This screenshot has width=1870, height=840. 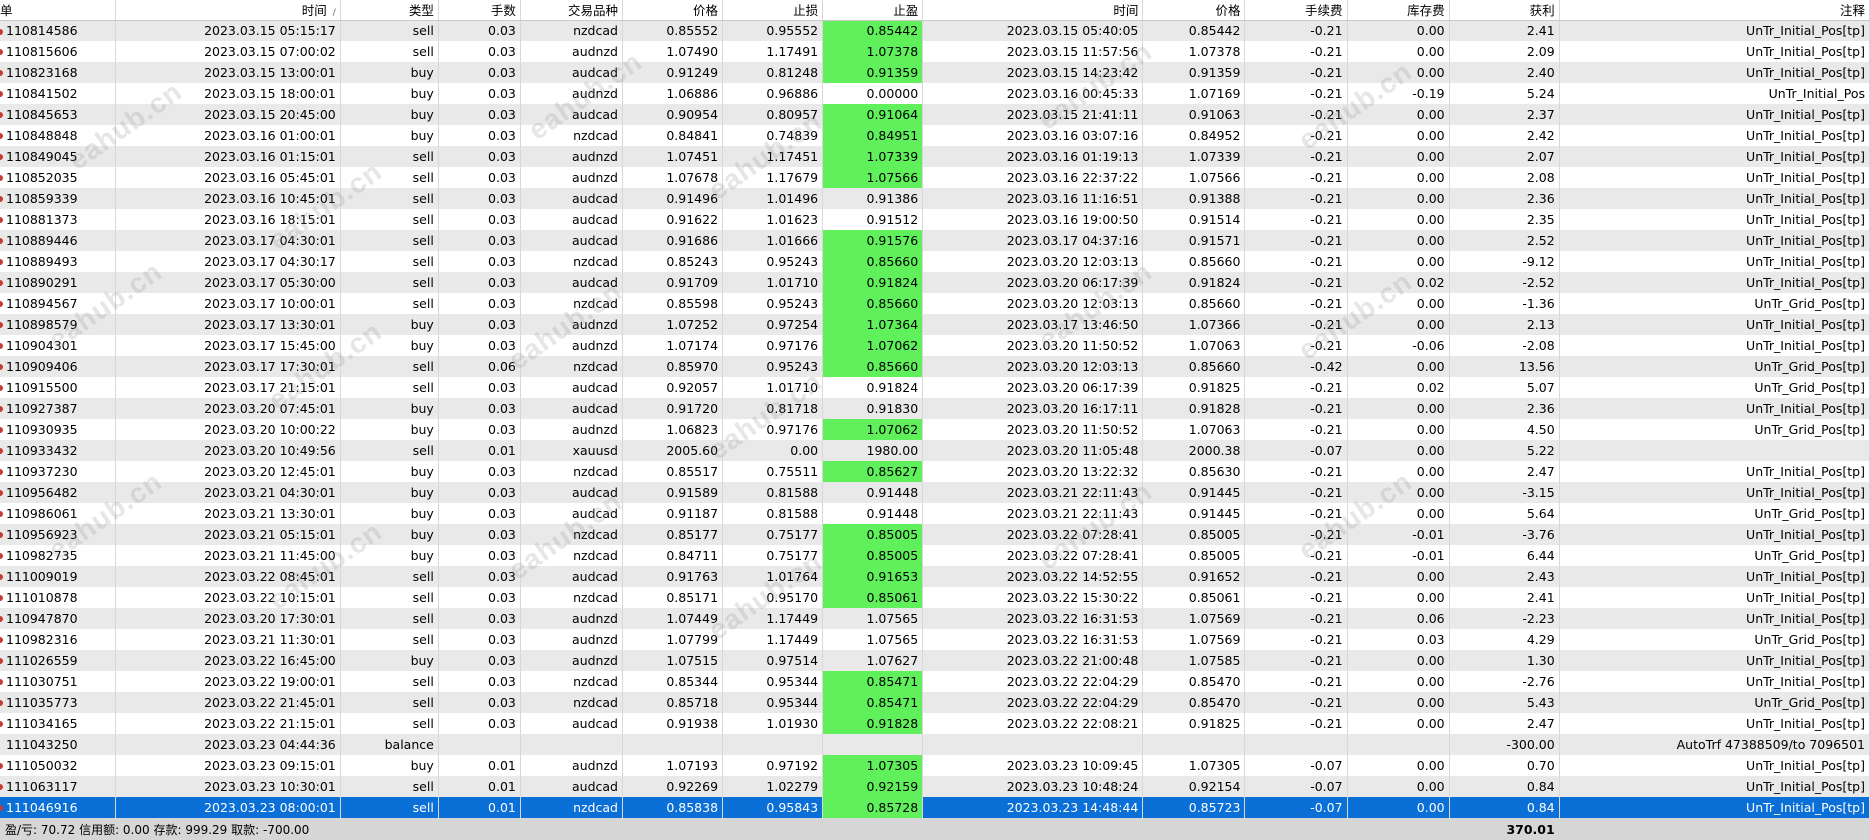 What do you see at coordinates (1033, 408) in the screenshot?
I see `close-time-cell: 2023.03.20 16:17:11` at bounding box center [1033, 408].